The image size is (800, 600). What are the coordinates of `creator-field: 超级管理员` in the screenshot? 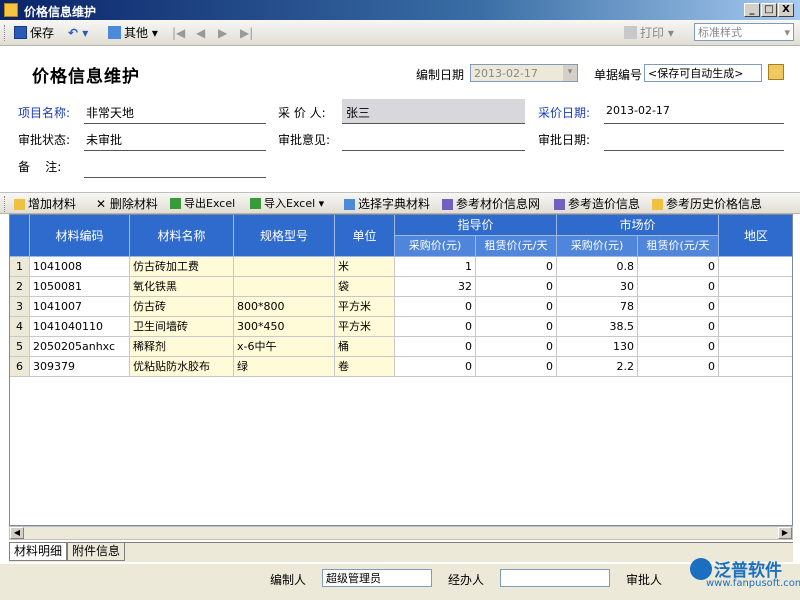 It's located at (377, 578).